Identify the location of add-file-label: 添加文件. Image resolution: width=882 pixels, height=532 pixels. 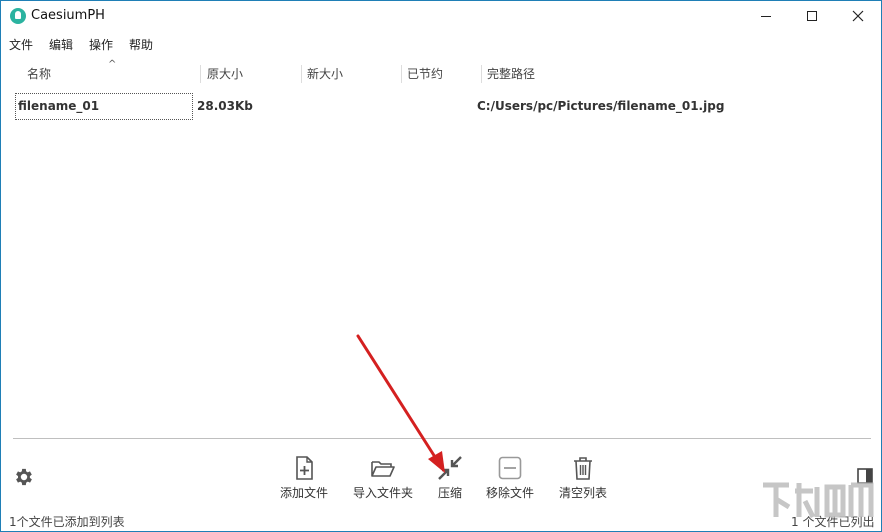
(303, 493).